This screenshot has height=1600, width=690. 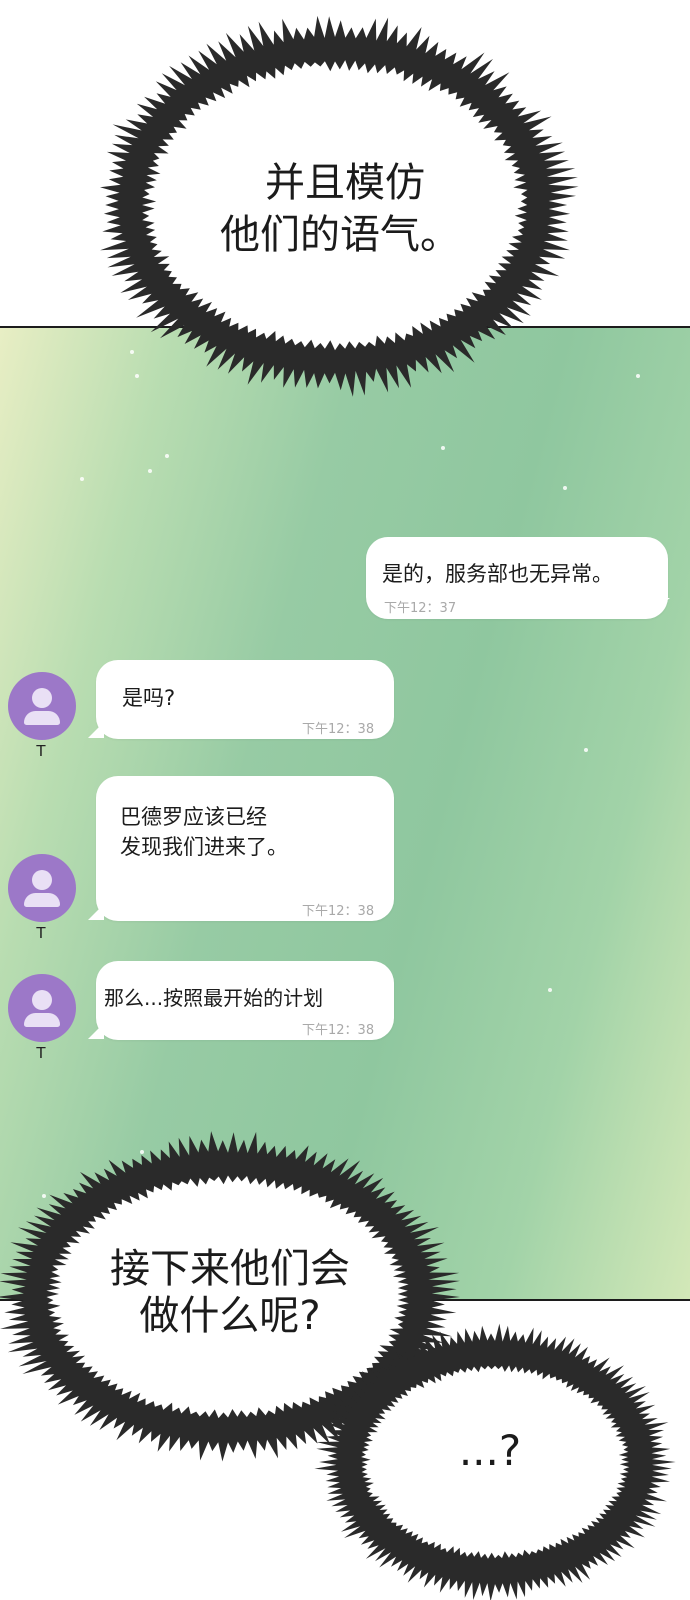 What do you see at coordinates (490, 1450) in the screenshot?
I see `caption-bottom-right: ...?` at bounding box center [490, 1450].